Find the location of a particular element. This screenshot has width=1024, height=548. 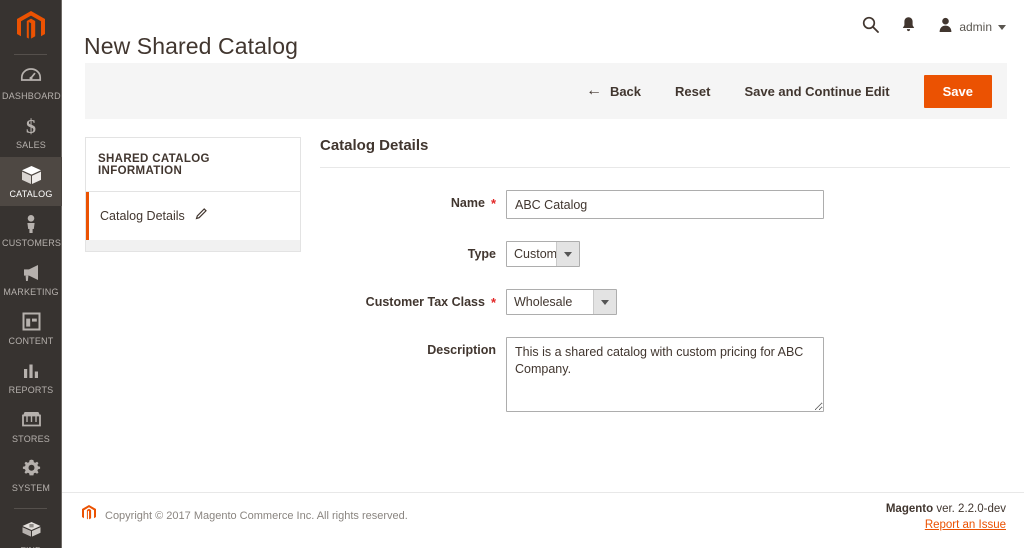

field-row-type: Type Custom is located at coordinates (665, 254).